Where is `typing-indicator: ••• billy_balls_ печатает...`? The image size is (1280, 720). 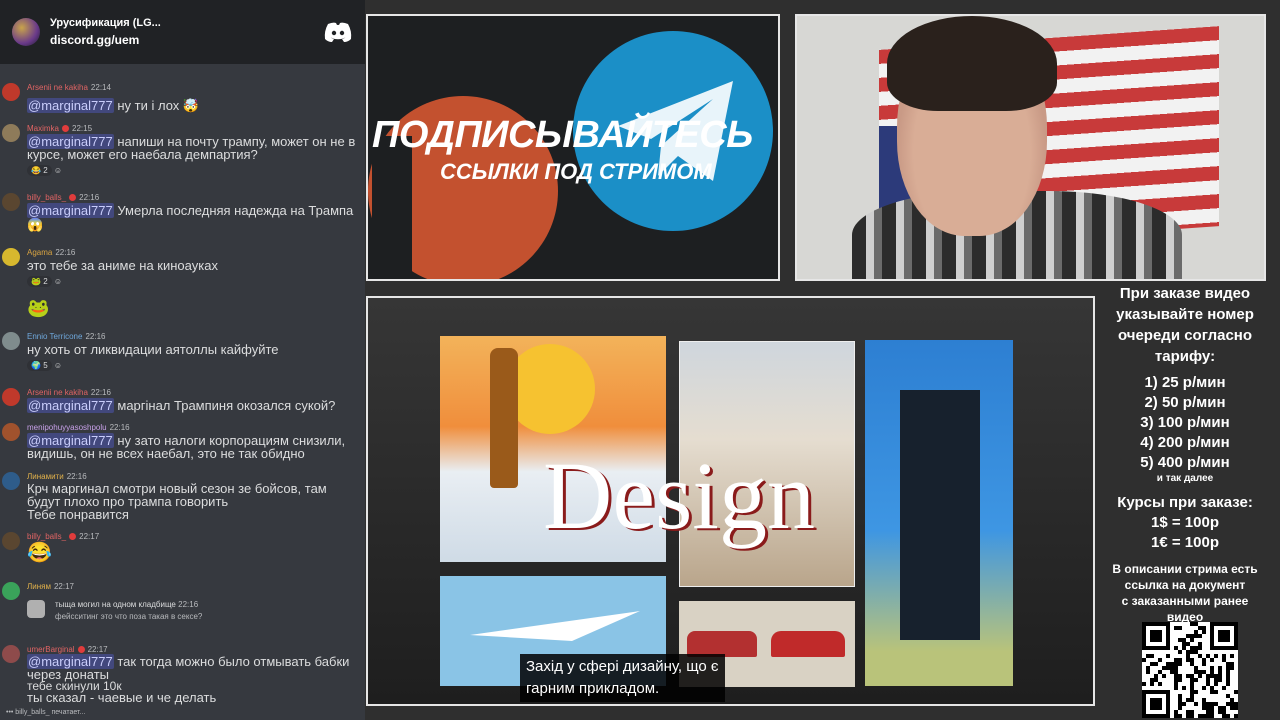
typing-indicator: ••• billy_balls_ печатает... is located at coordinates (46, 712).